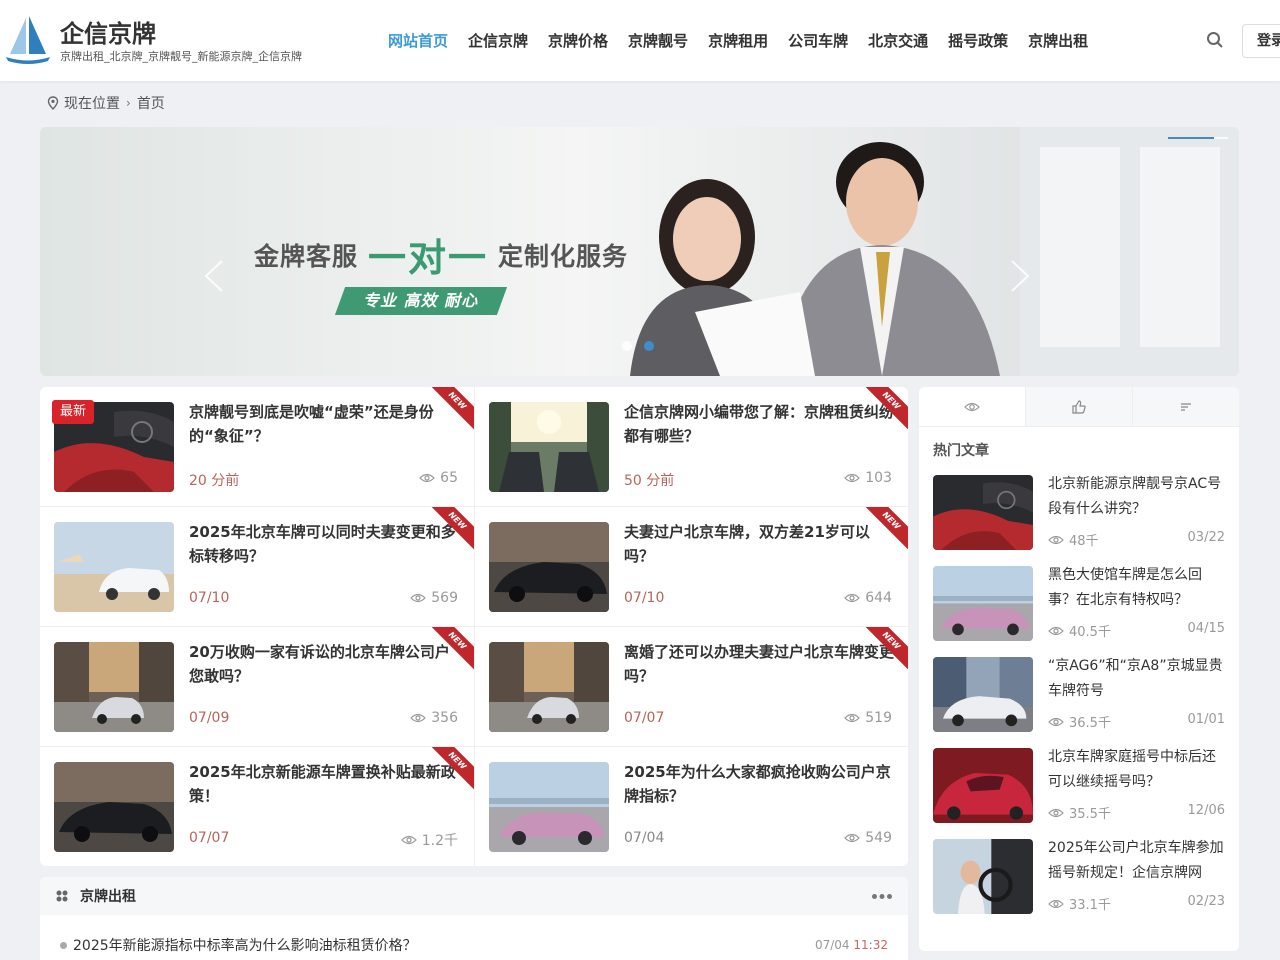  I want to click on rental-list-item: 2025年新能源指标中标率高为什么影响油标租赁价格？, so click(238, 945).